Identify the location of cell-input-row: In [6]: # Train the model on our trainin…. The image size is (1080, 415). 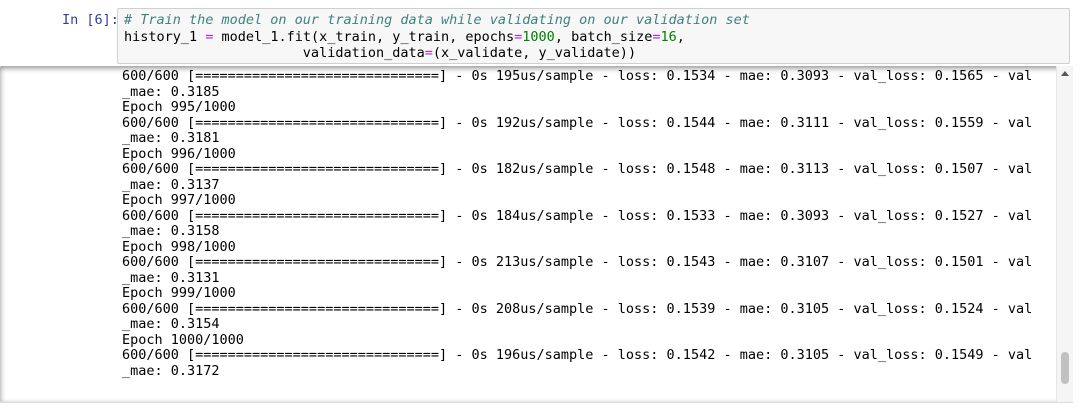
(540, 37).